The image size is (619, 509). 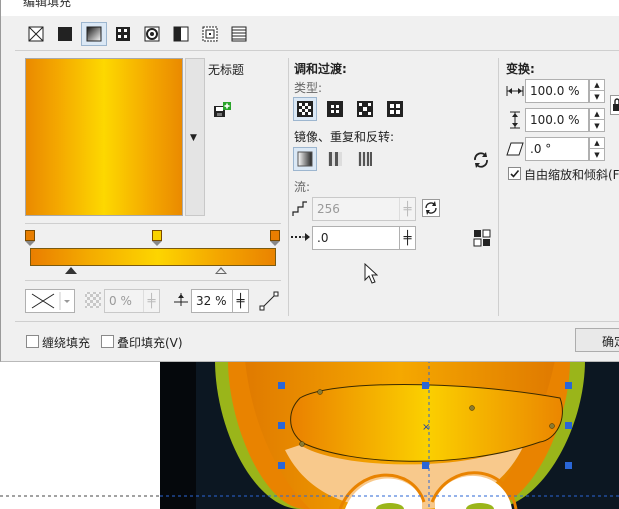 I want to click on transparency-value: 0 %, so click(x=120, y=301).